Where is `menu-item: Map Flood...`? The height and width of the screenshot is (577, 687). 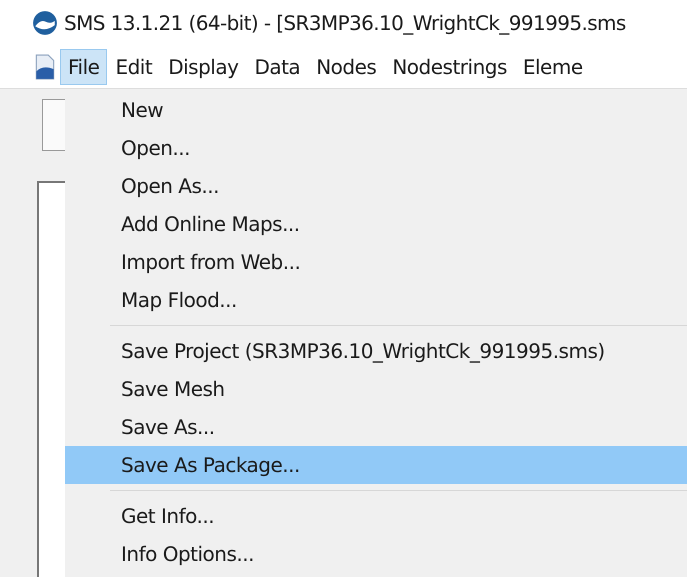
menu-item: Map Flood... is located at coordinates (376, 300).